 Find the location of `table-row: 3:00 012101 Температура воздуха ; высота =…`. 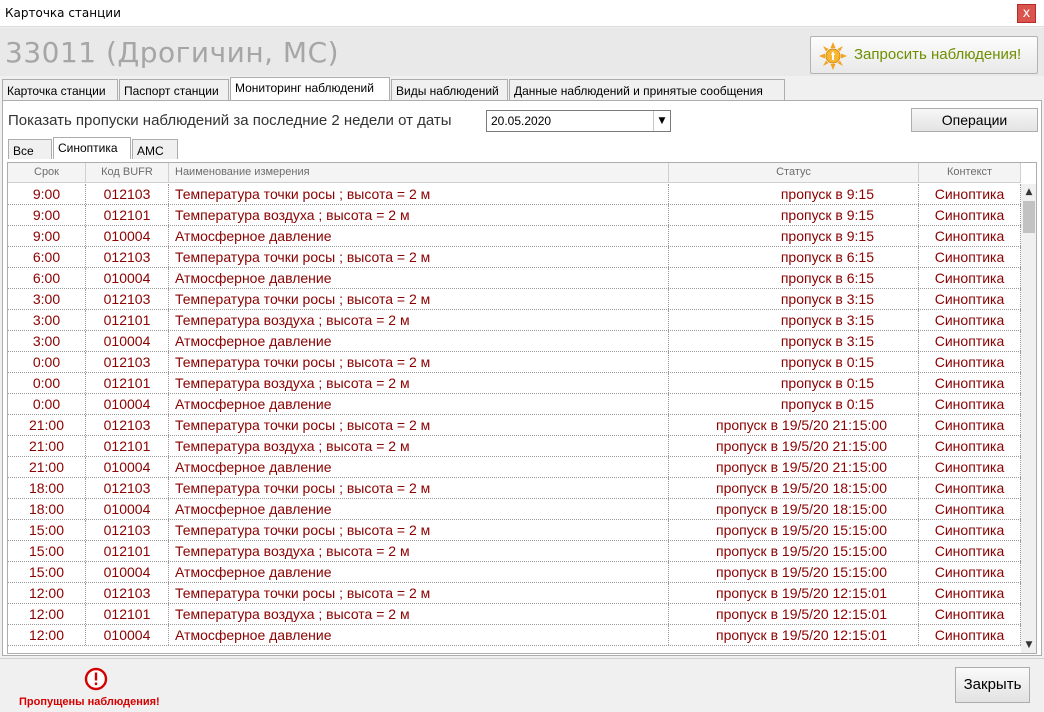

table-row: 3:00 012101 Температура воздуха ; высота =… is located at coordinates (514, 320).